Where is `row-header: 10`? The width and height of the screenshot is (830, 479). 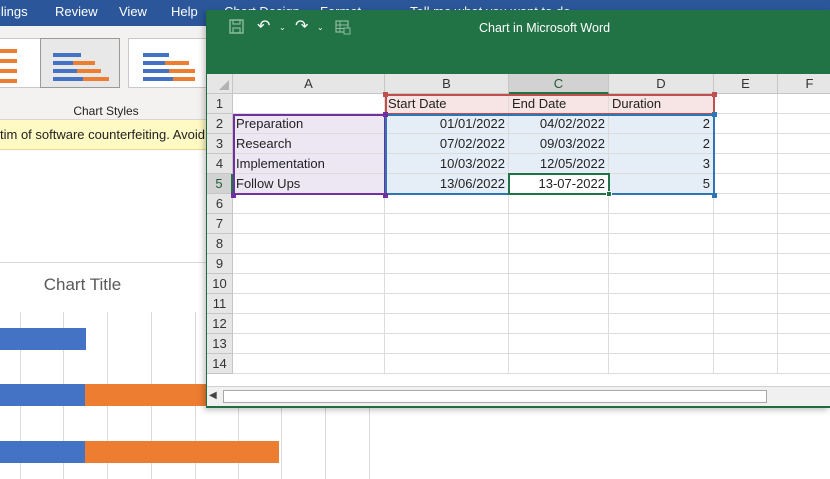
row-header: 10 is located at coordinates (220, 284).